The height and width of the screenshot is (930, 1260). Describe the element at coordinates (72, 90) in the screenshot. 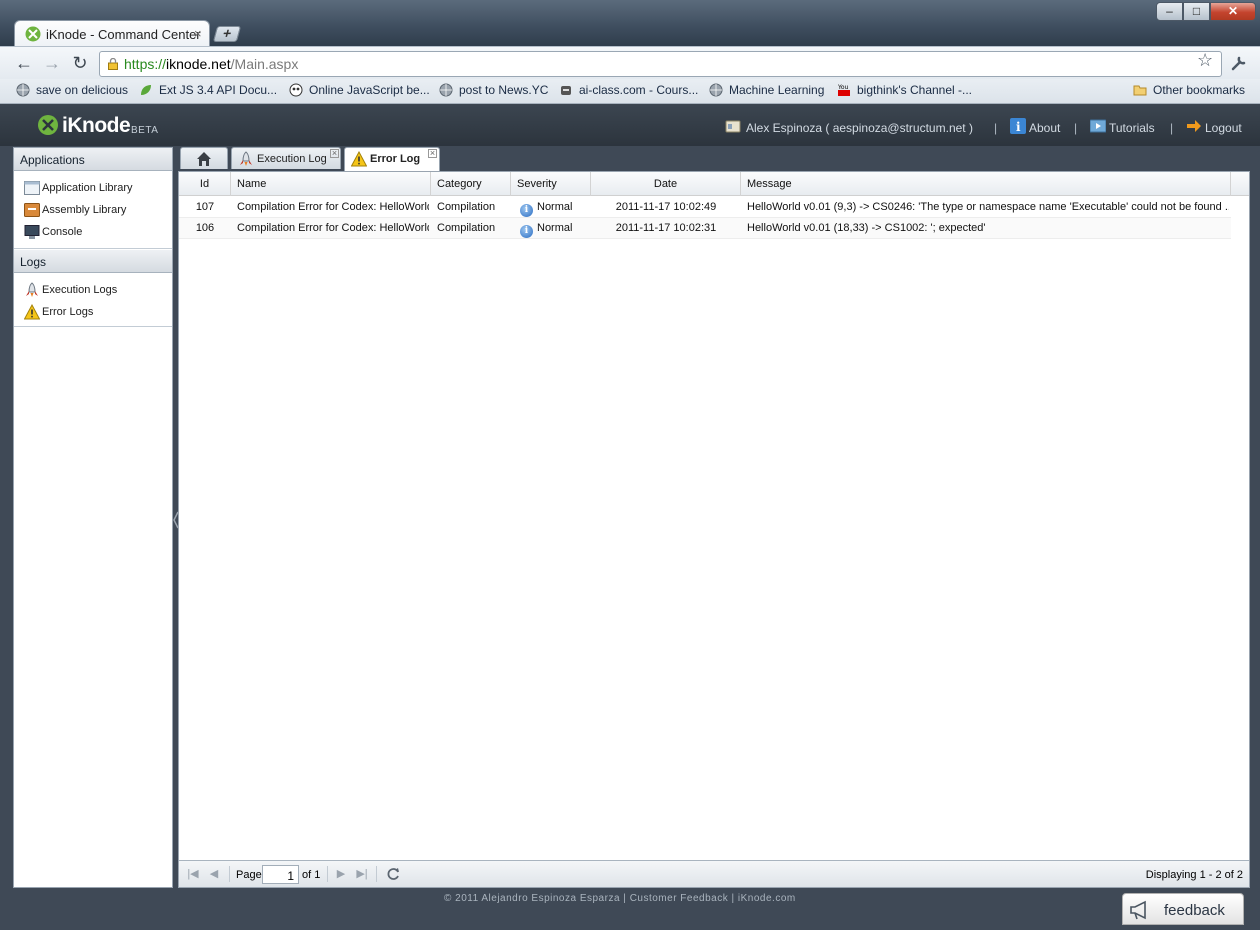

I see `bookmark-item: save on delicious` at that location.